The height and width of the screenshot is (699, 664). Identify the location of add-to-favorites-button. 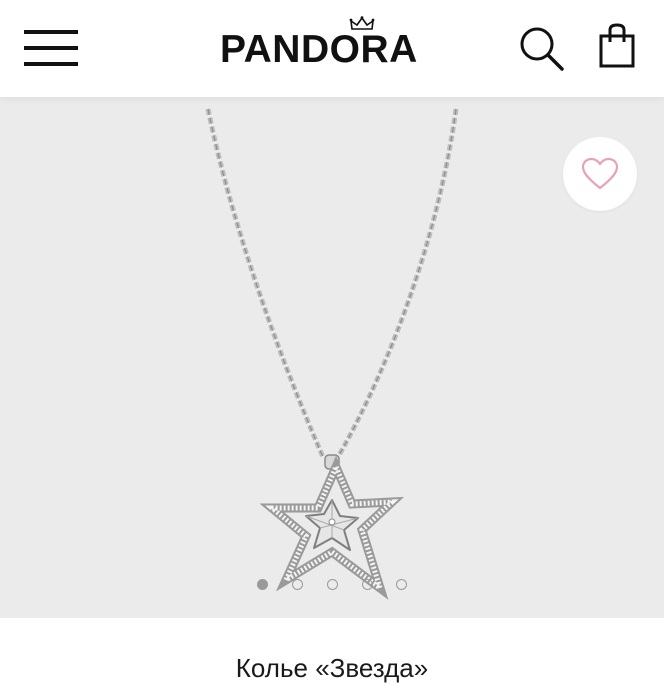
(600, 174).